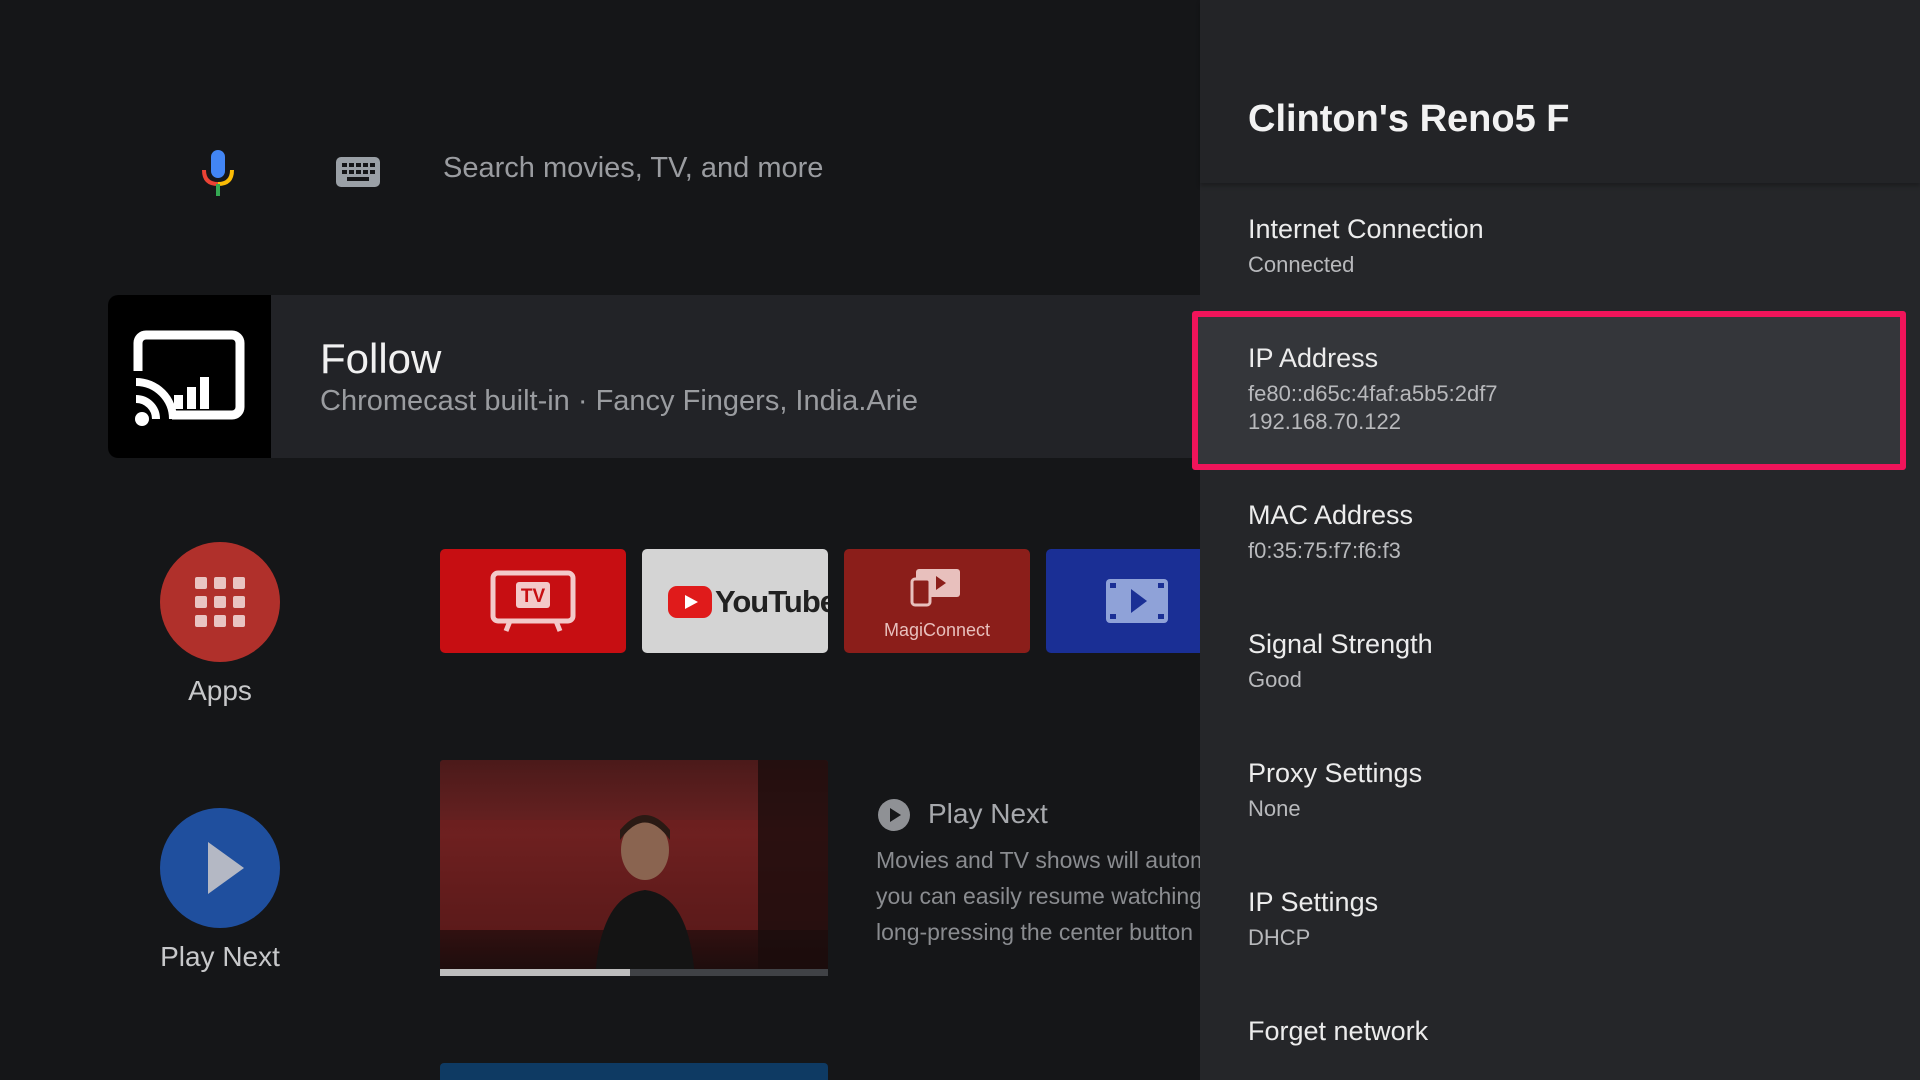  I want to click on youtube-app-tile: YouTube, so click(735, 601).